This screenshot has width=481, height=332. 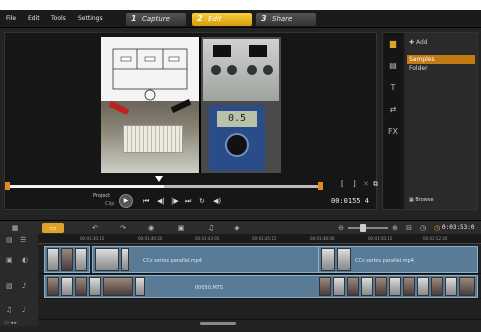 I want to click on library-folder-list: ✚ Add Samples Folder ▦ Browse, so click(x=441, y=121).